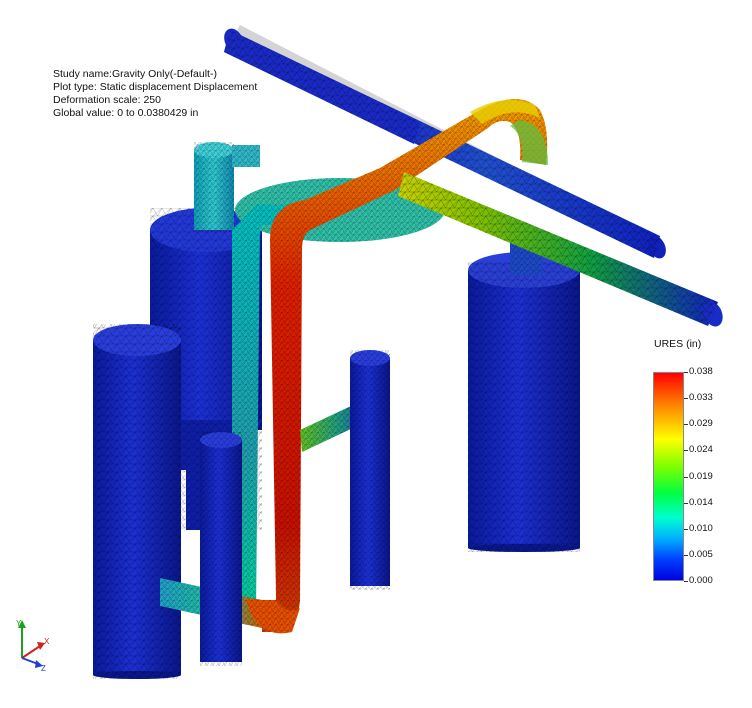 The height and width of the screenshot is (708, 752). Describe the element at coordinates (524, 393) in the screenshot. I see `right-tank` at that location.